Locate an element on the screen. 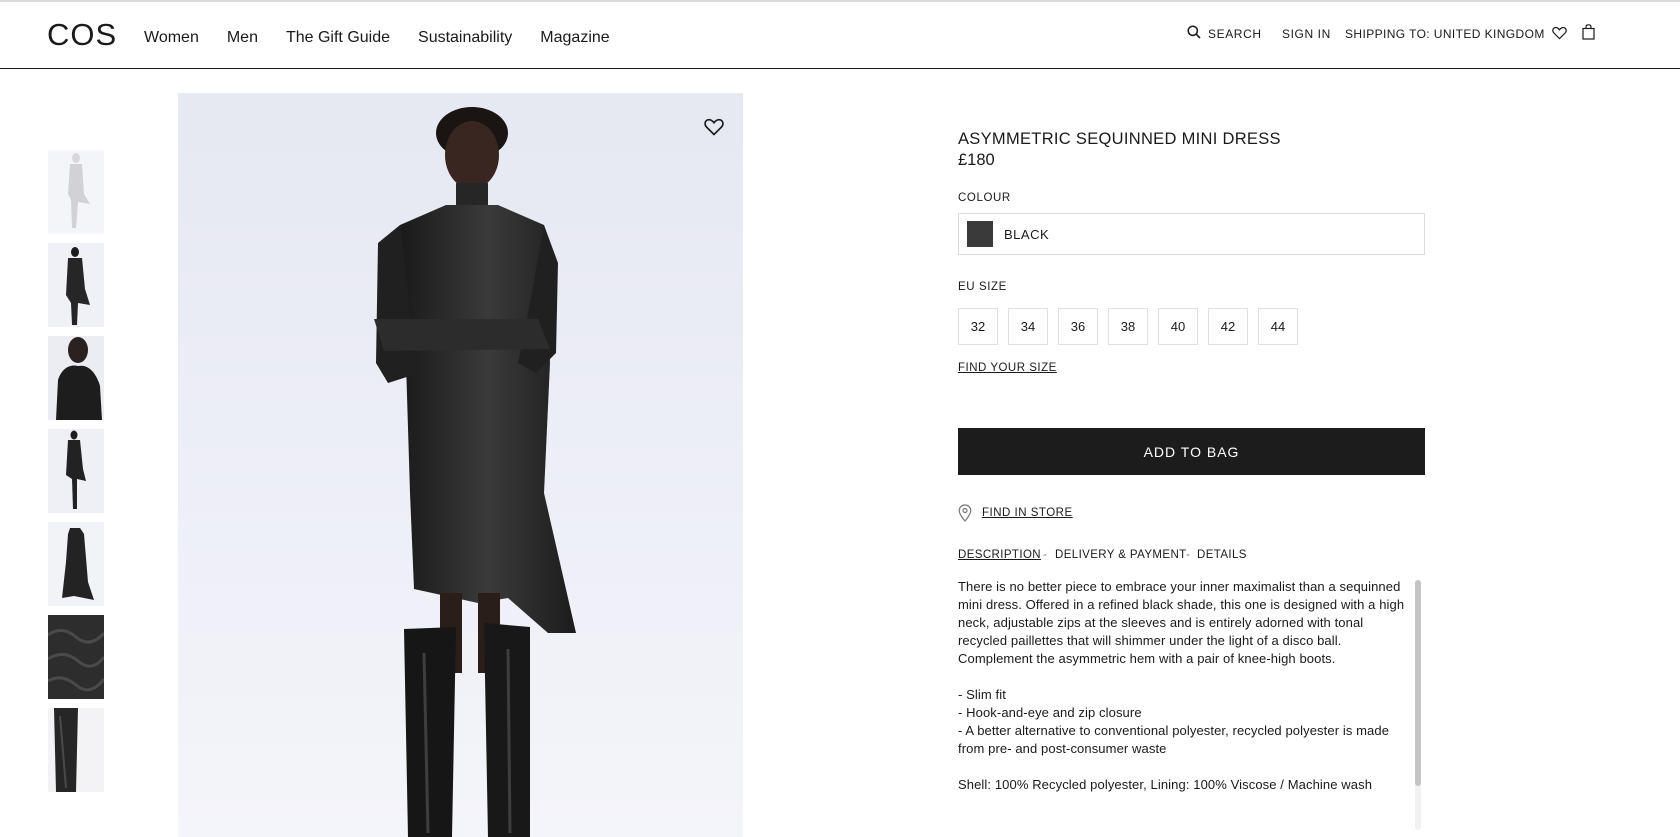 This screenshot has height=837, width=1680. size-option-38: 38 is located at coordinates (1128, 326).